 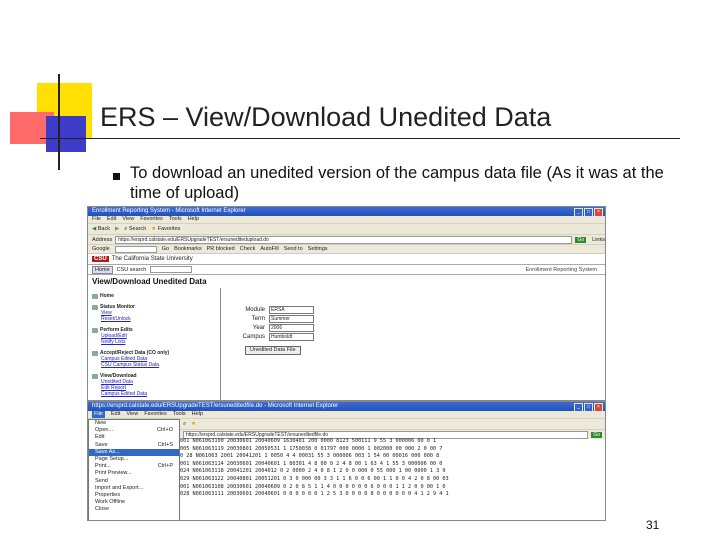 I want to click on nav-link-campus-status: CSU Campus Status Data, so click(x=160, y=365).